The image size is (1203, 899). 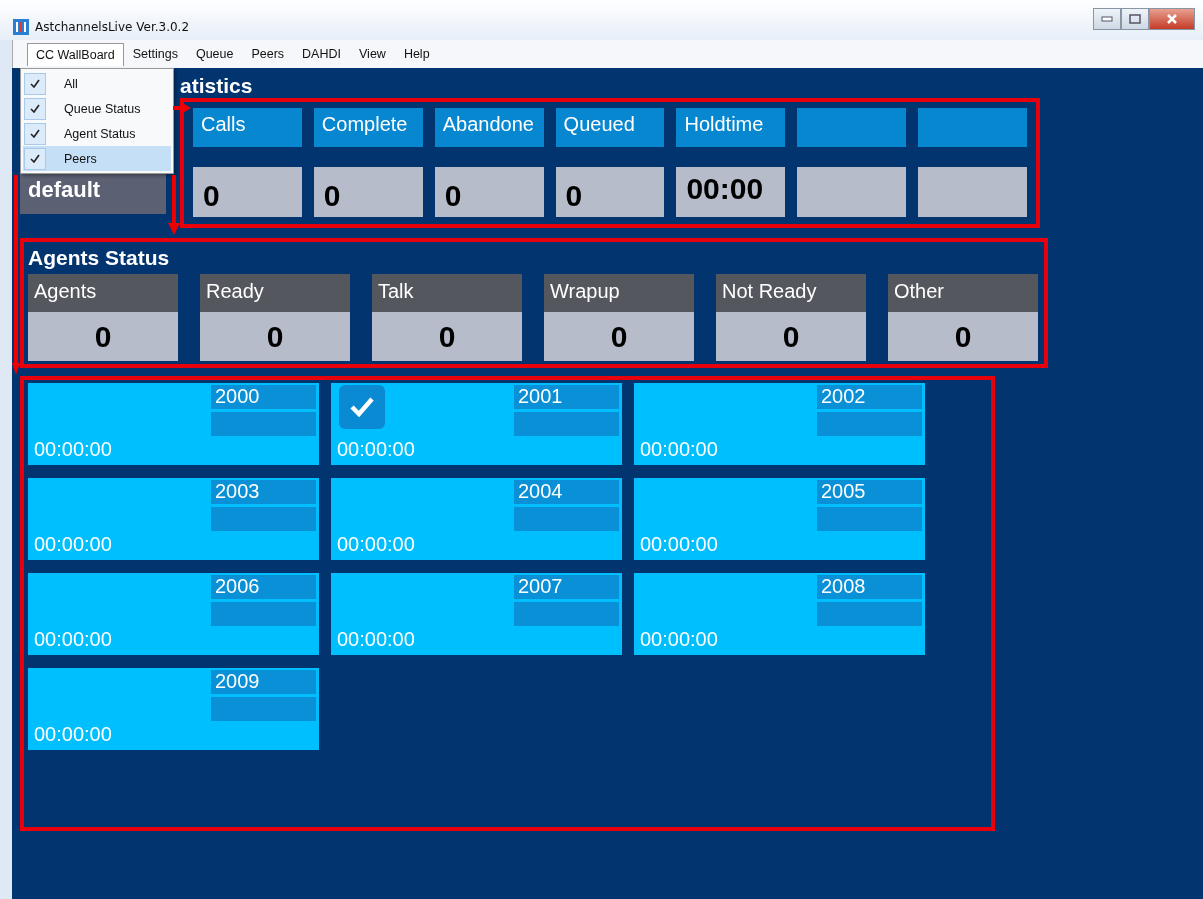 I want to click on peer-tile: 2003 00:00:00, so click(x=173, y=519).